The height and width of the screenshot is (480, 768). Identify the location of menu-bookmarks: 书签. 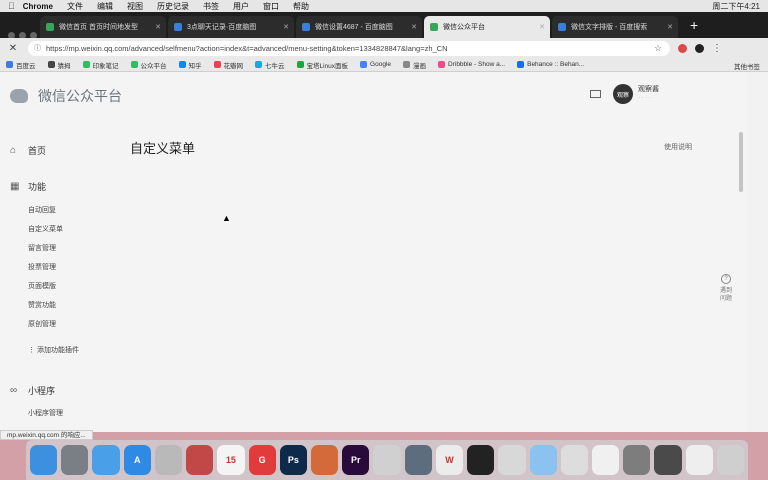
(211, 6).